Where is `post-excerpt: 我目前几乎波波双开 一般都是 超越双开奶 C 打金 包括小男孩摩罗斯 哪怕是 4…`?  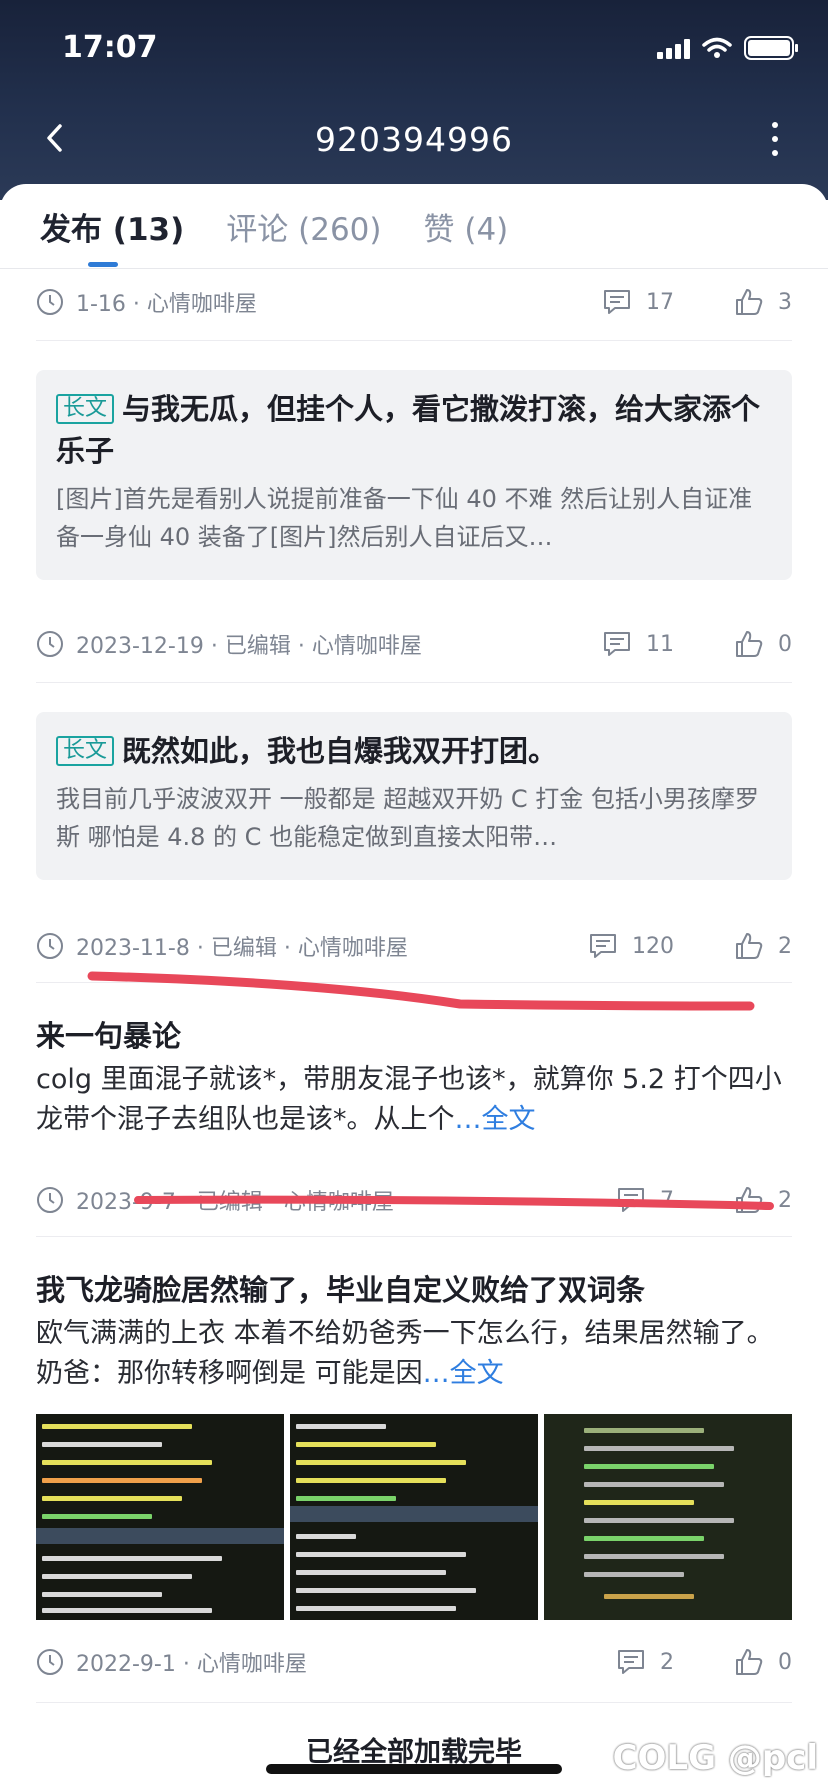
post-excerpt: 我目前几乎波波双开 一般都是 超越双开奶 C 打金 包括小男孩摩罗斯 哪怕是 4… is located at coordinates (407, 818).